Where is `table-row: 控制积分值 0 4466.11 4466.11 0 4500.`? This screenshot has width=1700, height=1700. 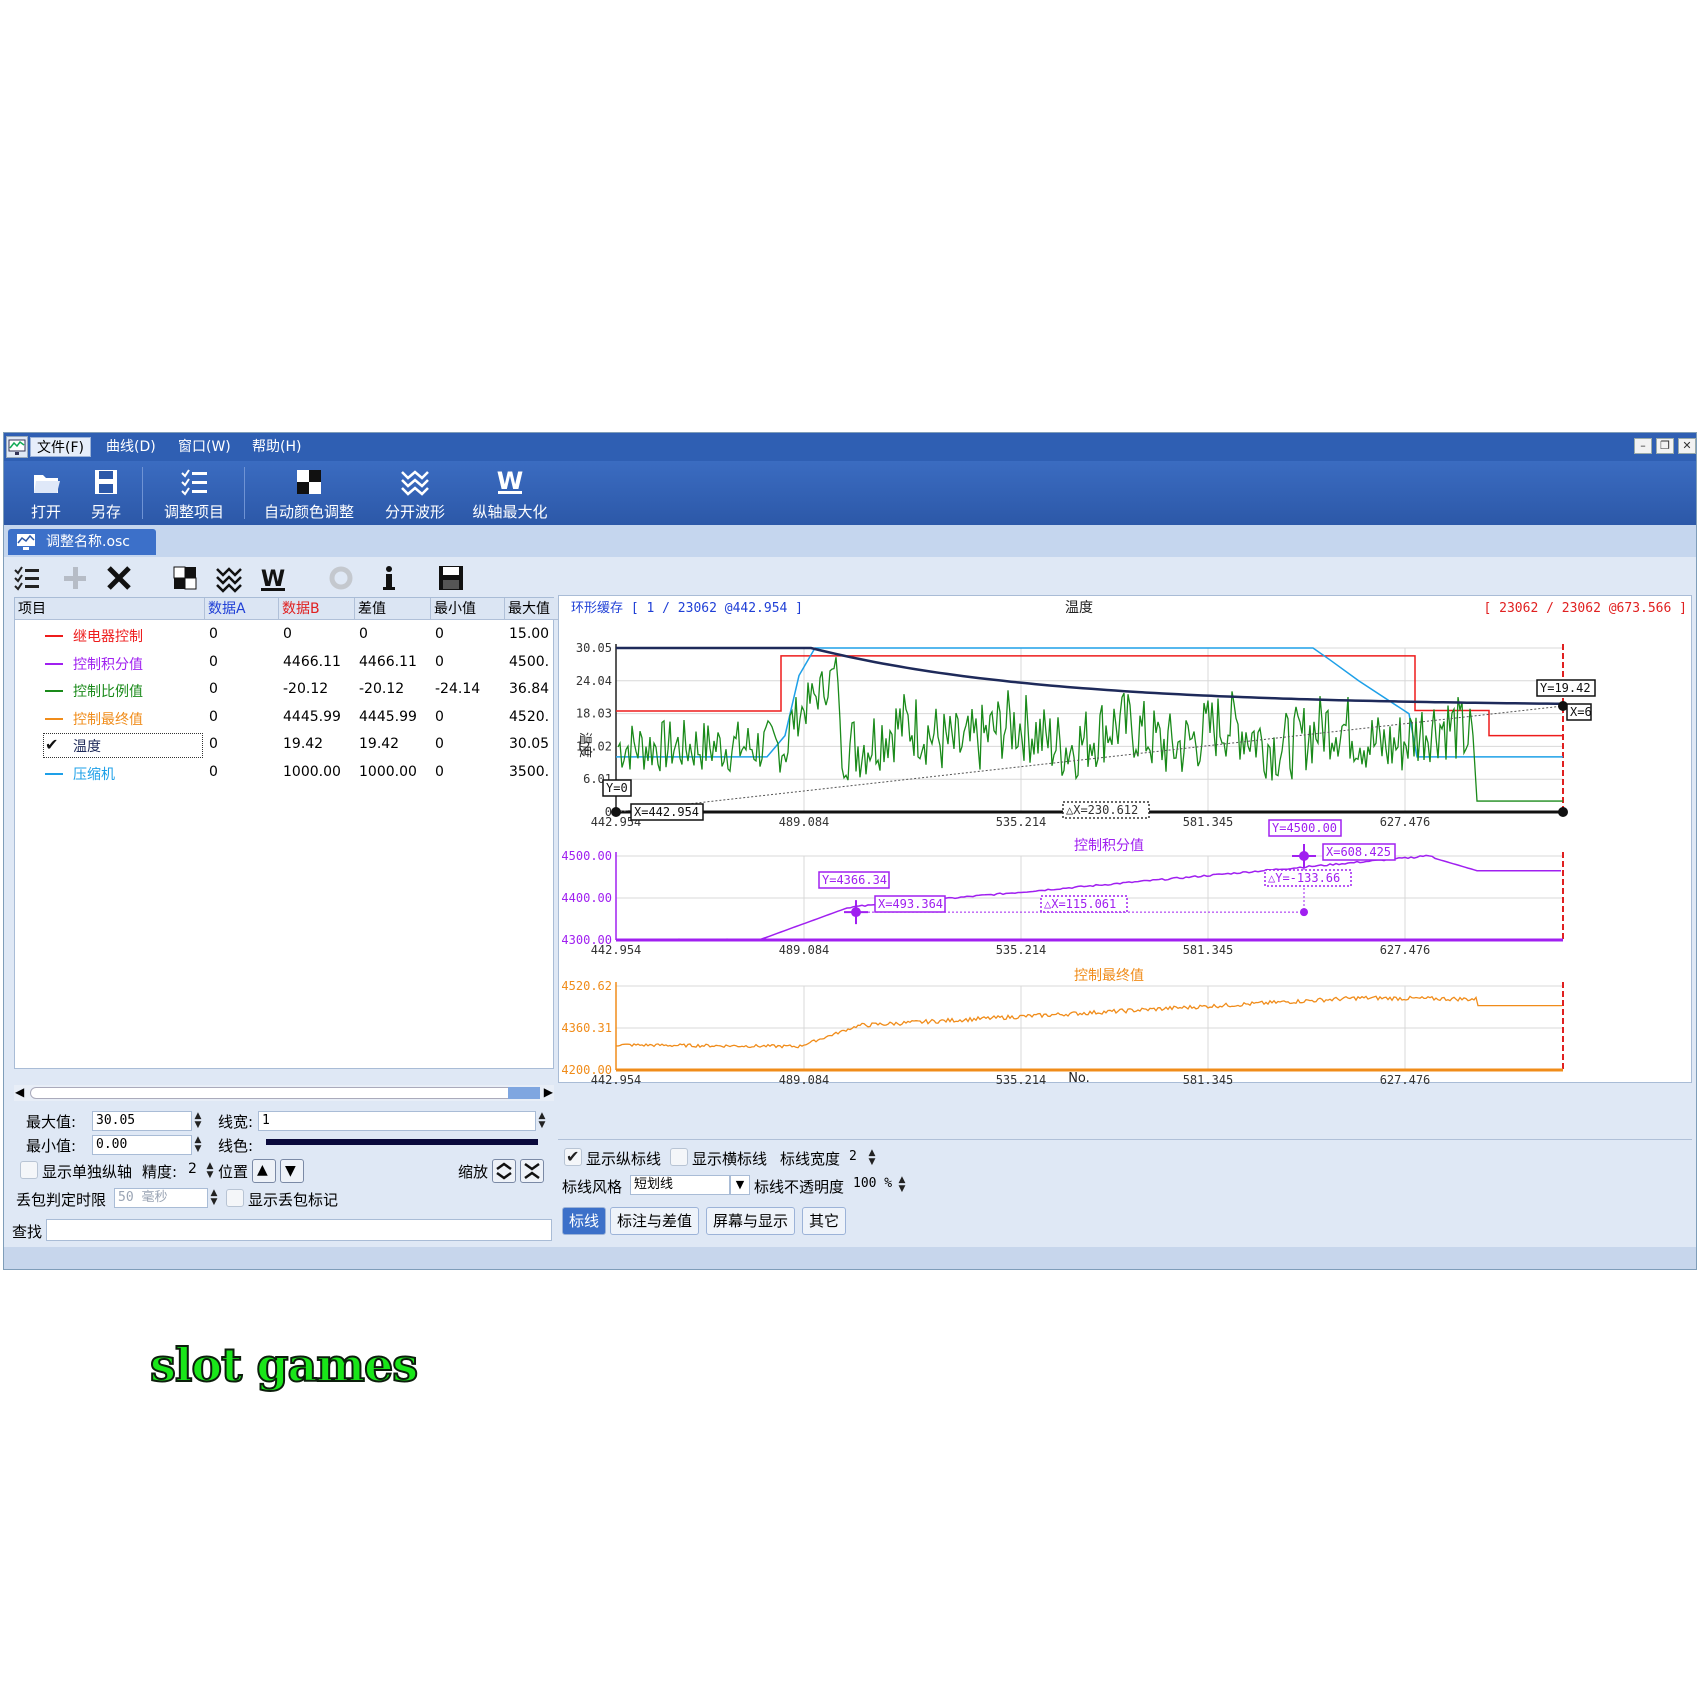
table-row: 控制积分值 0 4466.11 4466.11 0 4500. is located at coordinates (285, 663).